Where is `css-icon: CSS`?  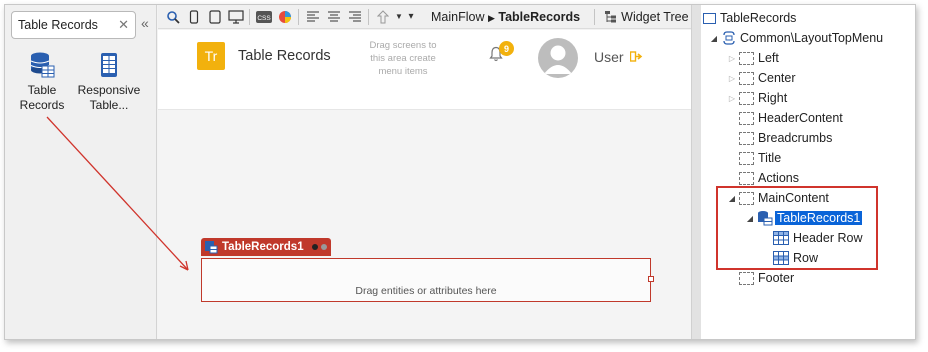 css-icon: CSS is located at coordinates (263, 17).